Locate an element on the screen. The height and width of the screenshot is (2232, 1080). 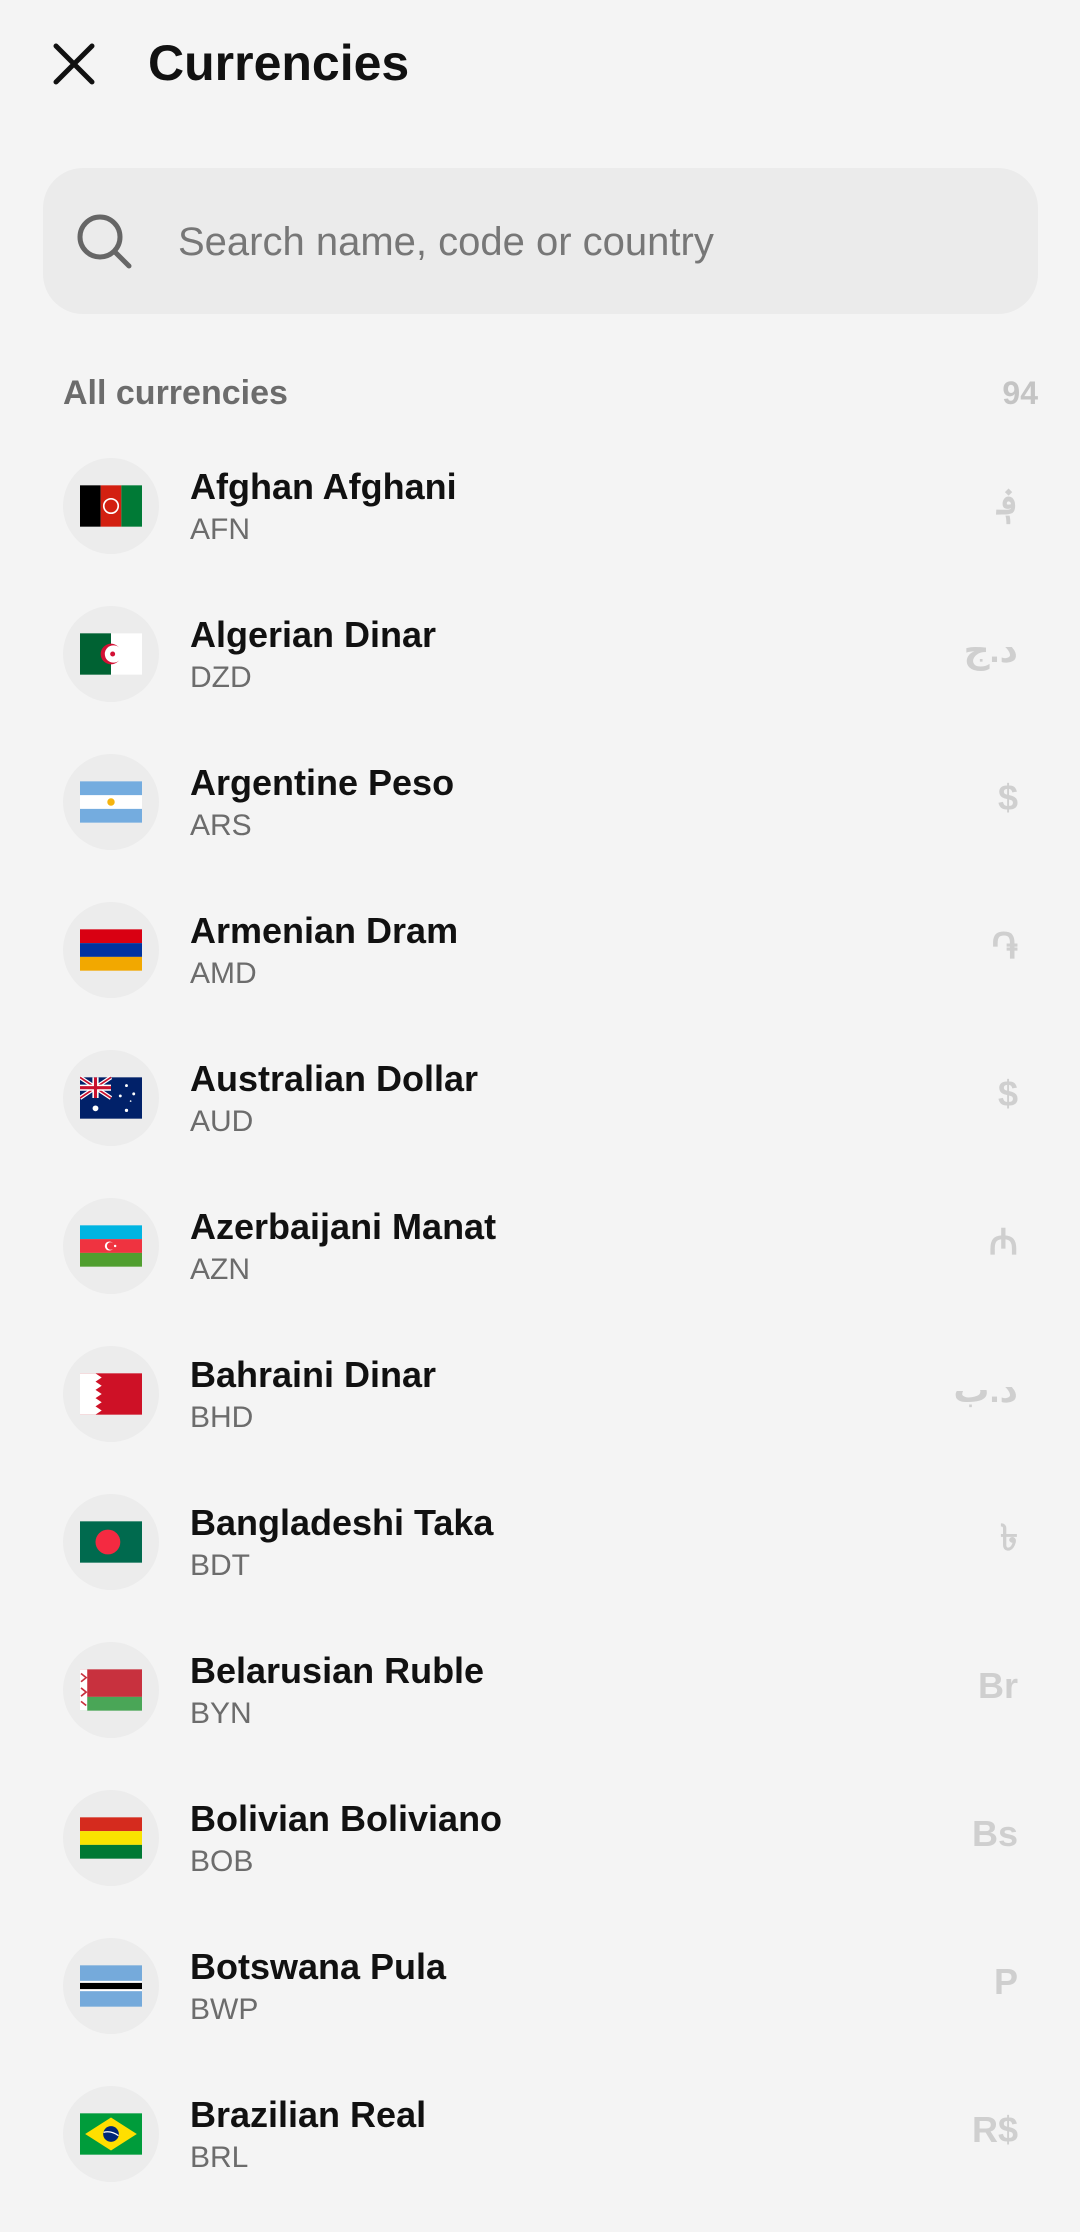
australia-flag-icon is located at coordinates (111, 1098).